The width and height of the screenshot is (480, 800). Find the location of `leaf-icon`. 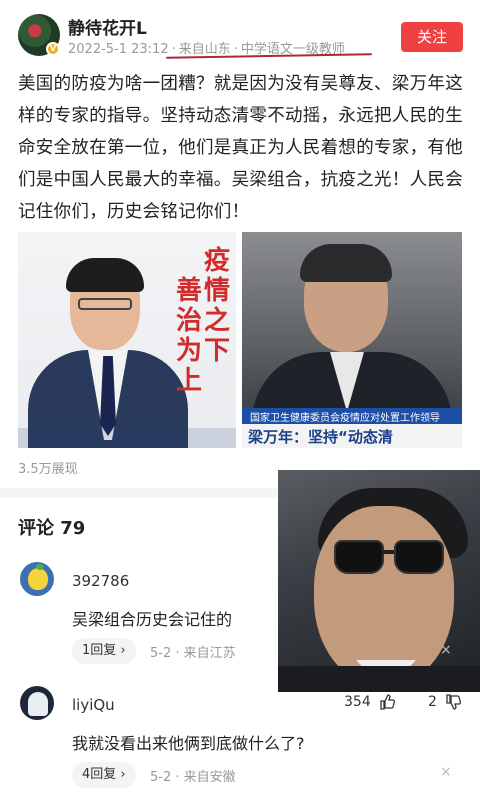

leaf-icon is located at coordinates (40, 567).